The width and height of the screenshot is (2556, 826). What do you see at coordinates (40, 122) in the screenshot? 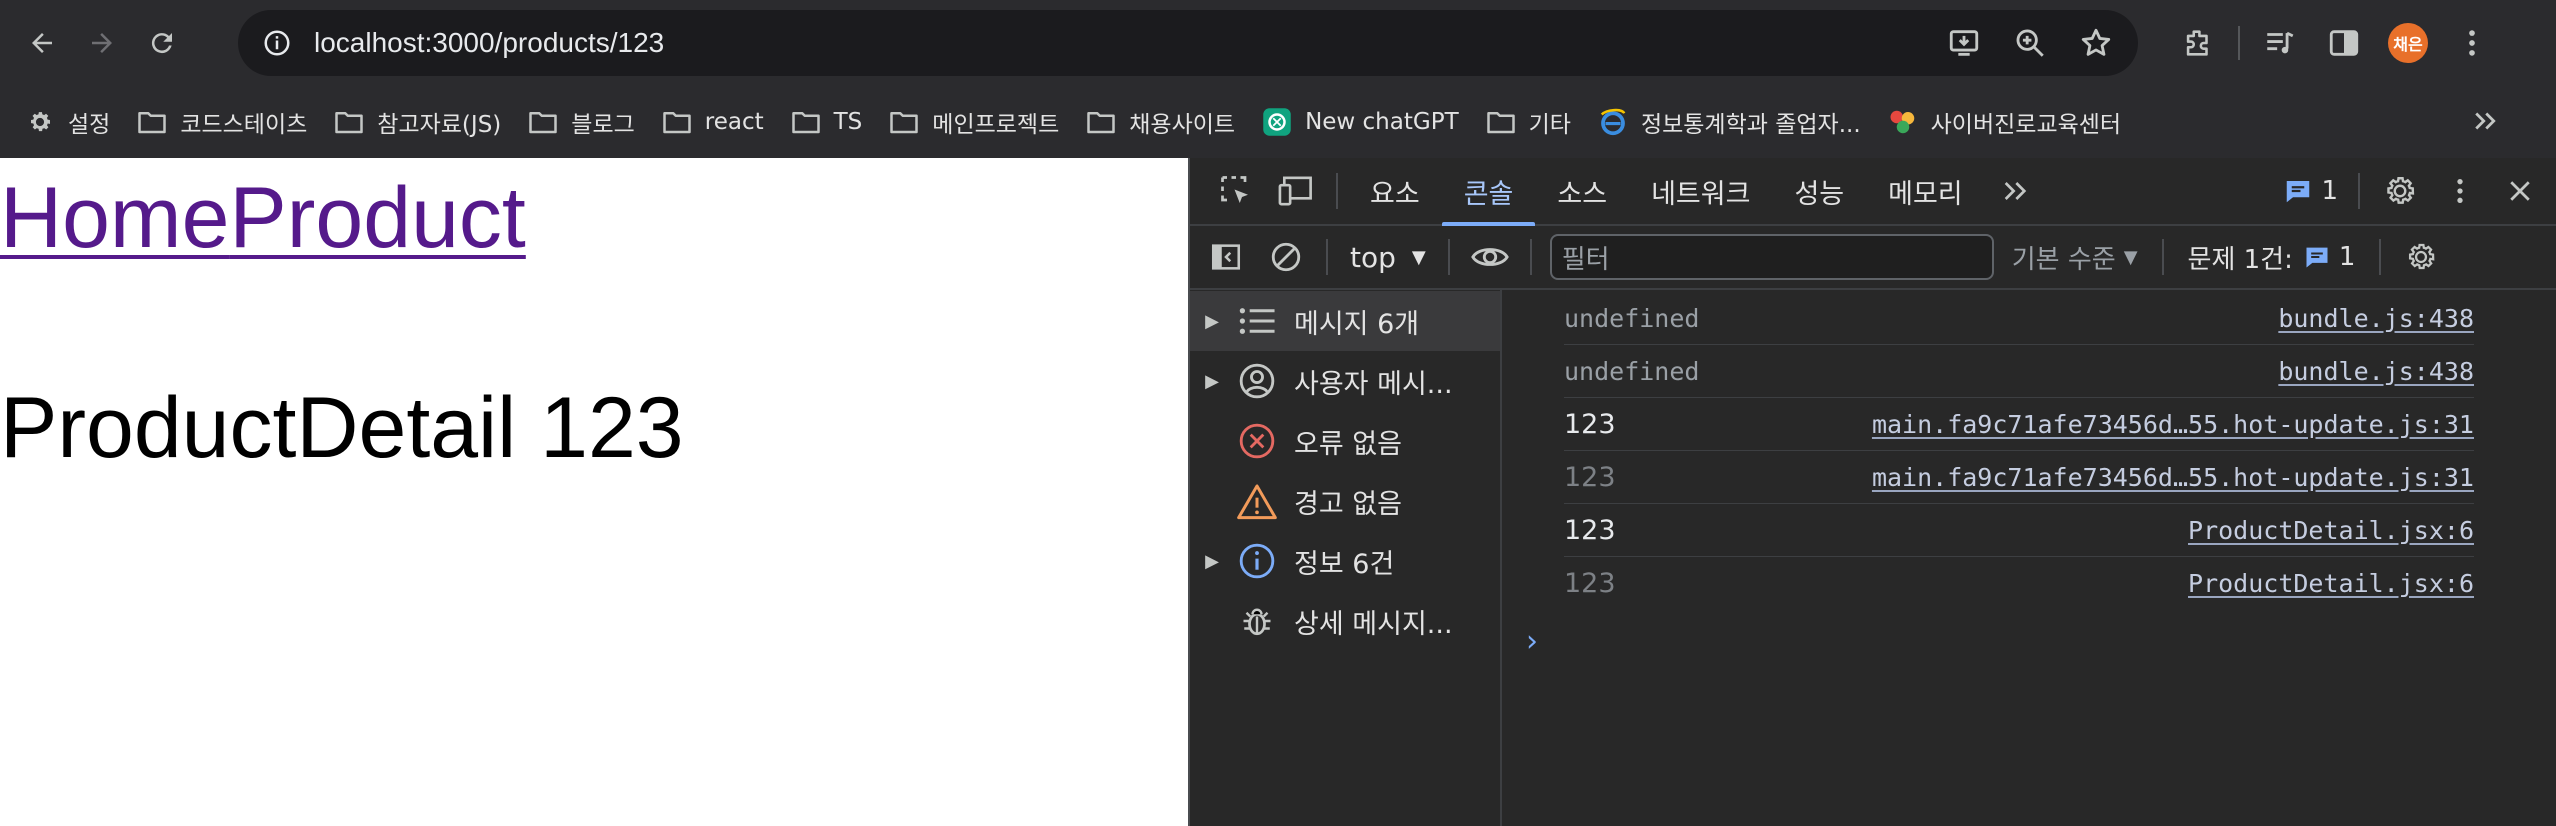
I see `gear-icon` at bounding box center [40, 122].